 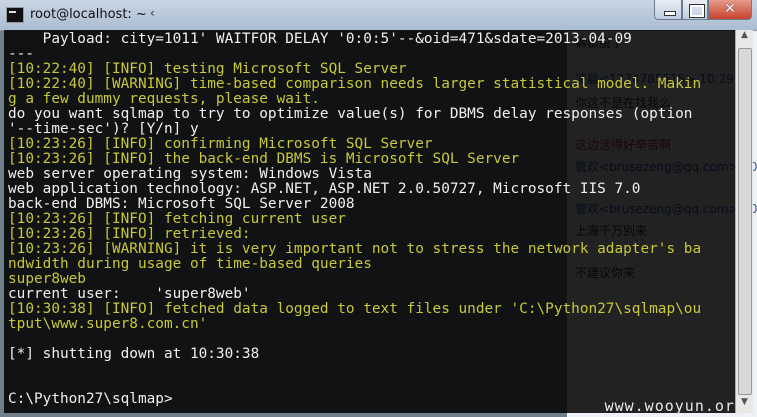 I want to click on terminal-line: [*] shutting down at 10:30:38, so click(x=134, y=354).